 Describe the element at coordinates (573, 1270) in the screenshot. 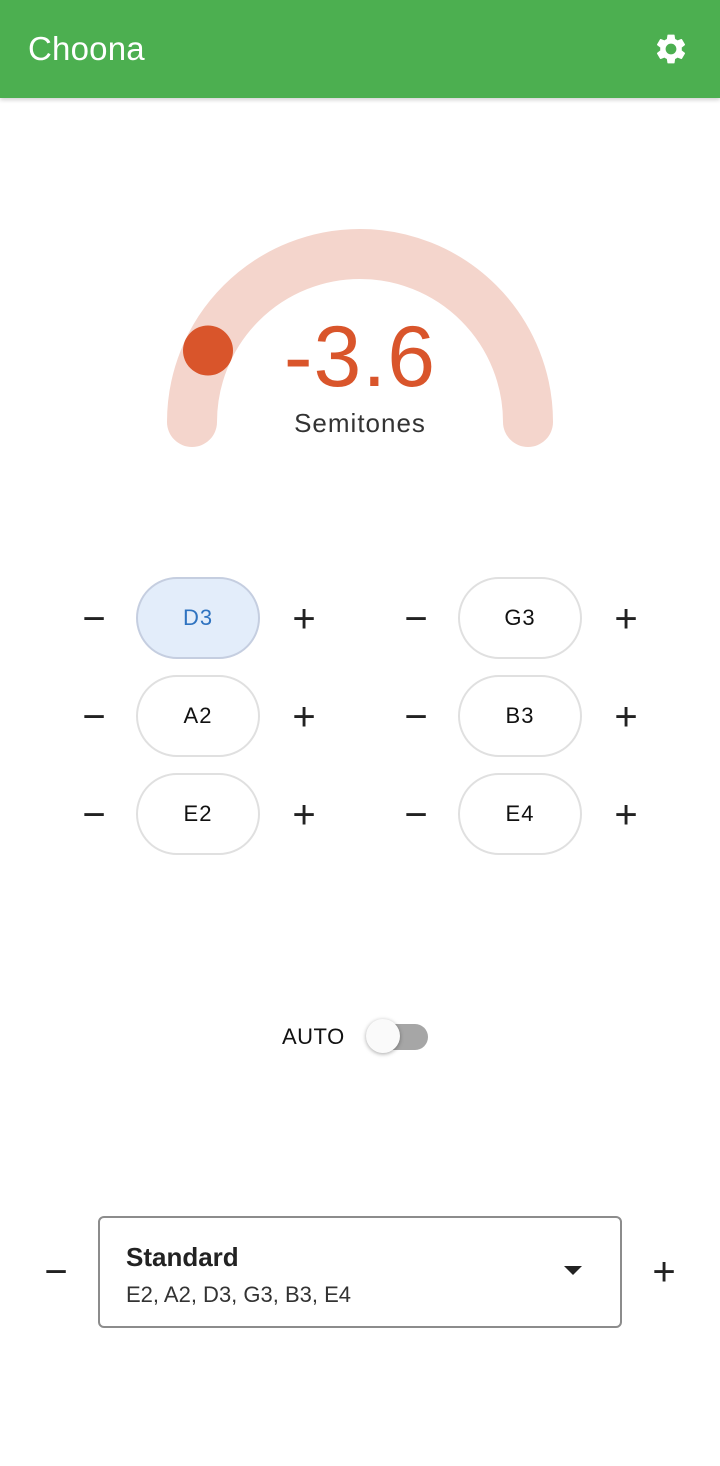

I see `dropdown-arrow-icon` at that location.